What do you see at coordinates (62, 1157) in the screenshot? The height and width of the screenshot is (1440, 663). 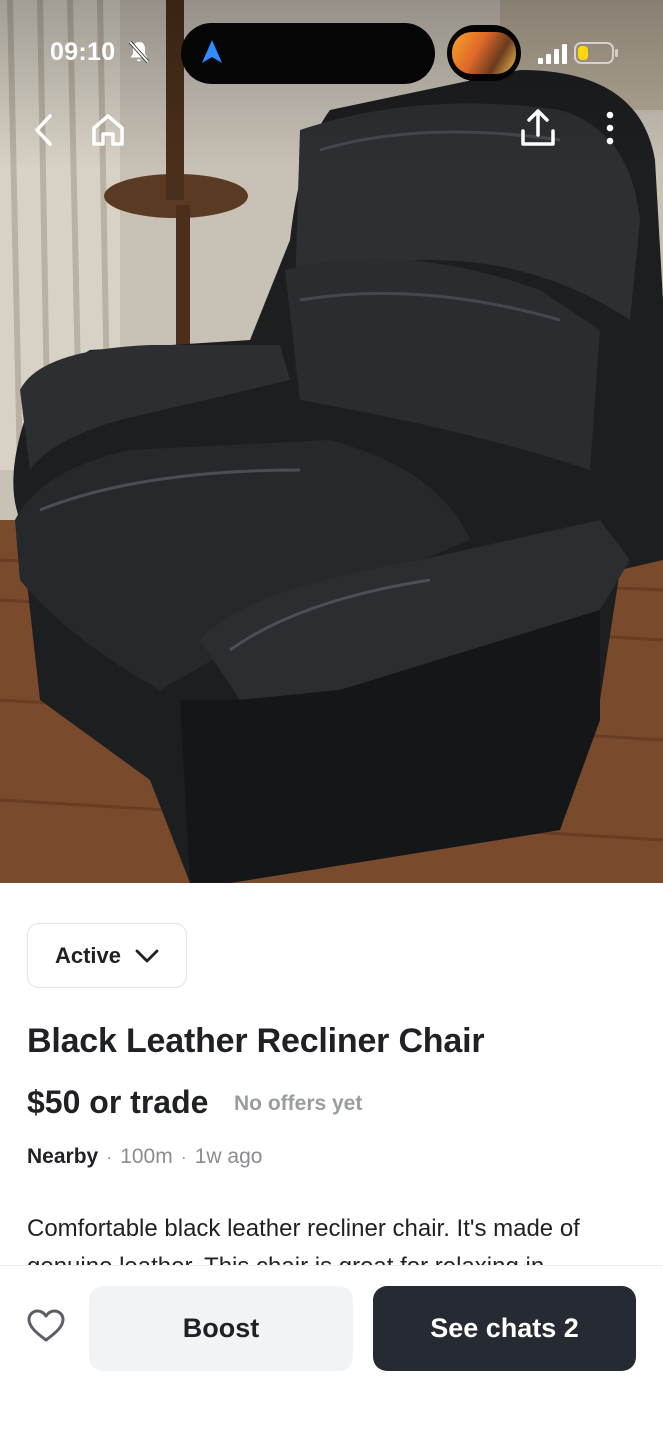 I see `location-label: Nearby` at bounding box center [62, 1157].